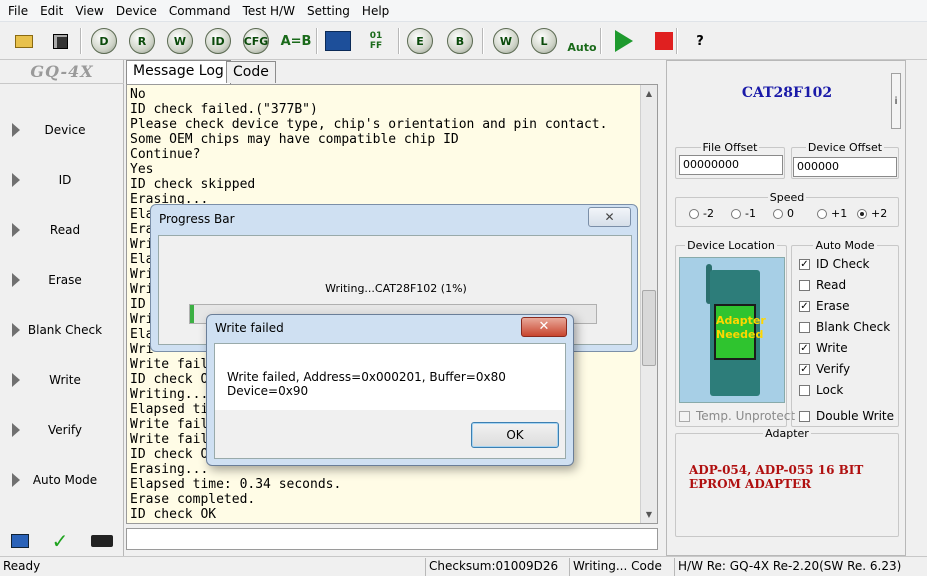 The height and width of the screenshot is (576, 927). What do you see at coordinates (750, 484) in the screenshot?
I see `adapter-text-line2: EPROM ADAPTER` at bounding box center [750, 484].